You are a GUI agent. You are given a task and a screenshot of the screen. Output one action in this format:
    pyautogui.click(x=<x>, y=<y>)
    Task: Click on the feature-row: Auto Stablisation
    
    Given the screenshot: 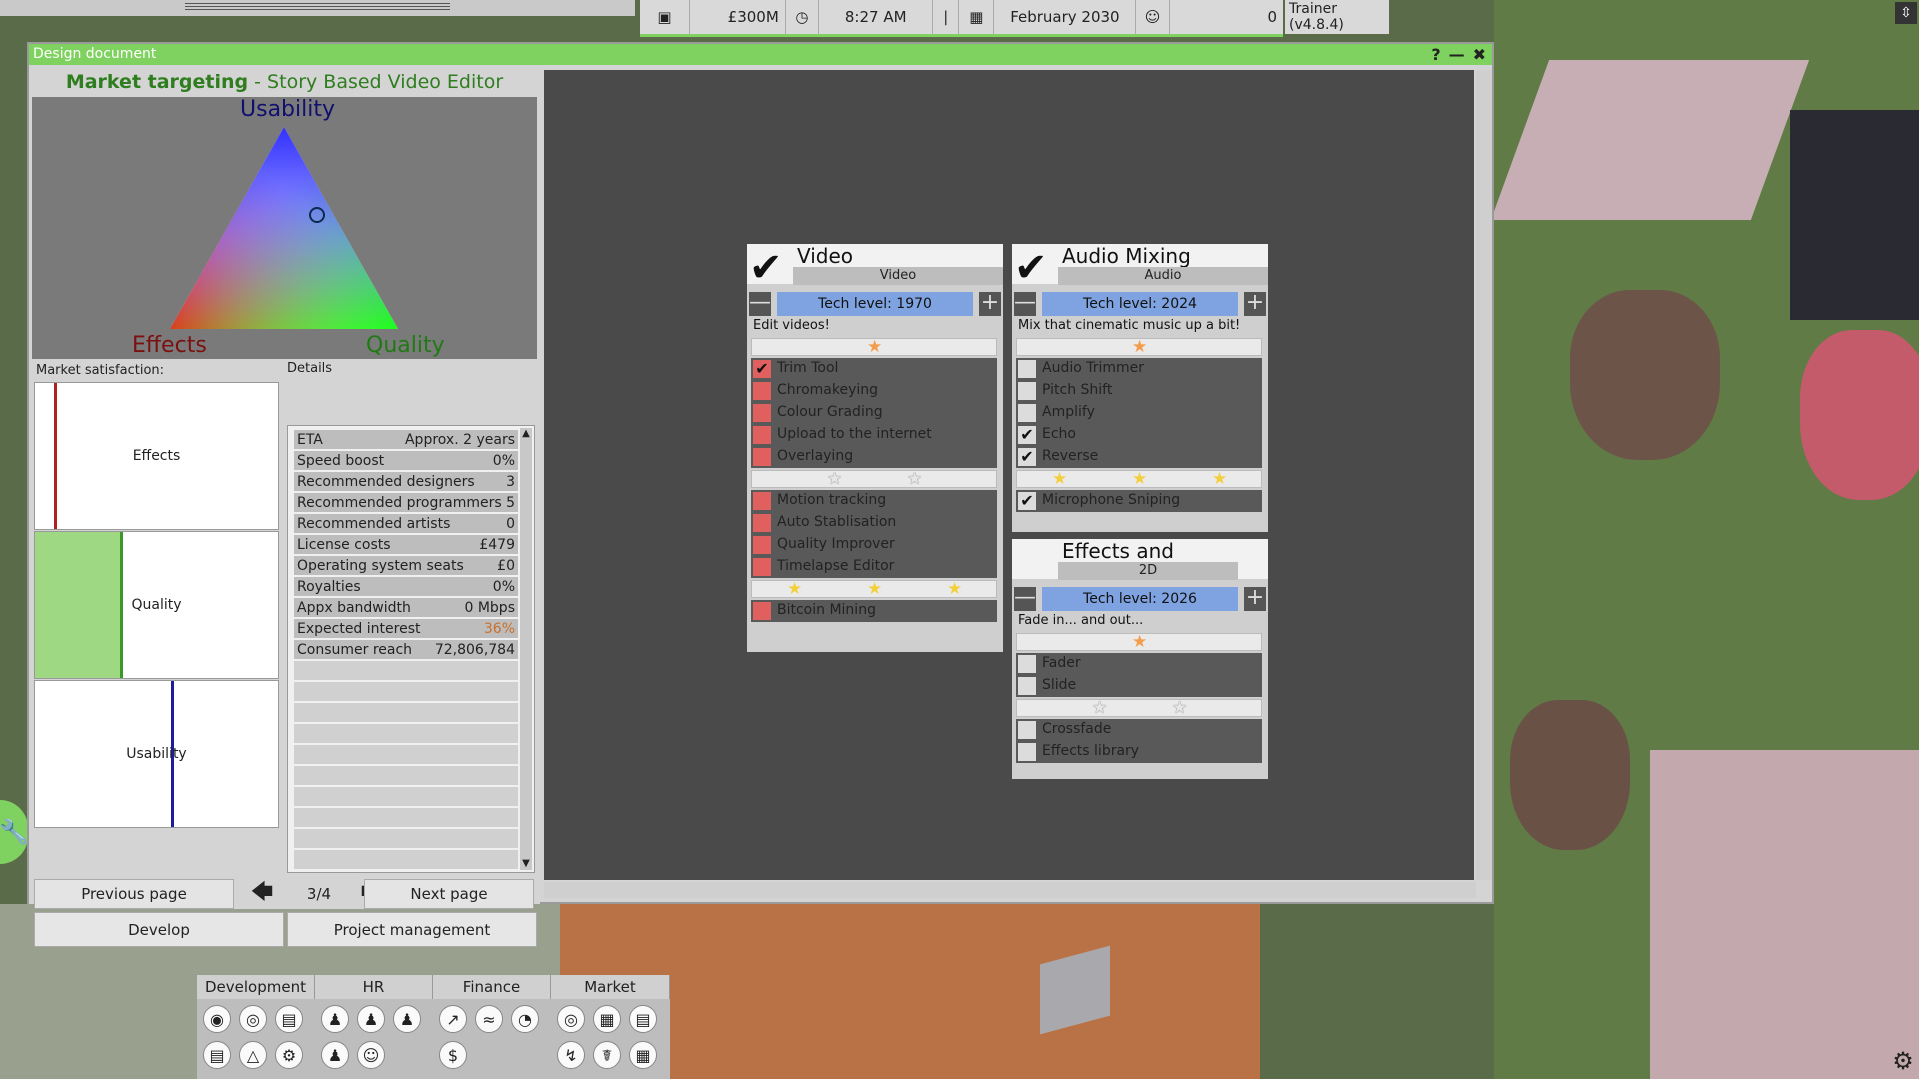 What is the action you would take?
    pyautogui.click(x=874, y=523)
    